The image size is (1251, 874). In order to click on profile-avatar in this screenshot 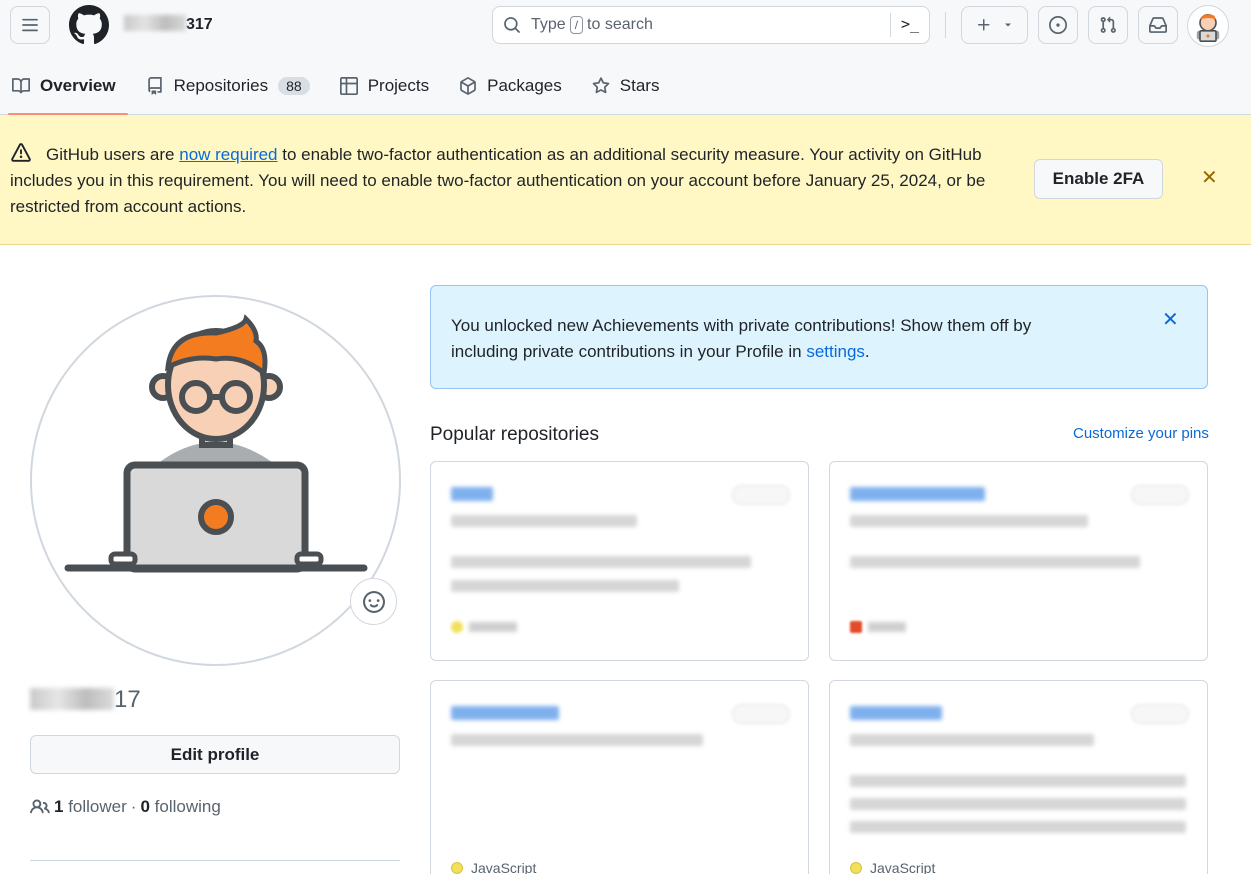, I will do `click(215, 480)`.